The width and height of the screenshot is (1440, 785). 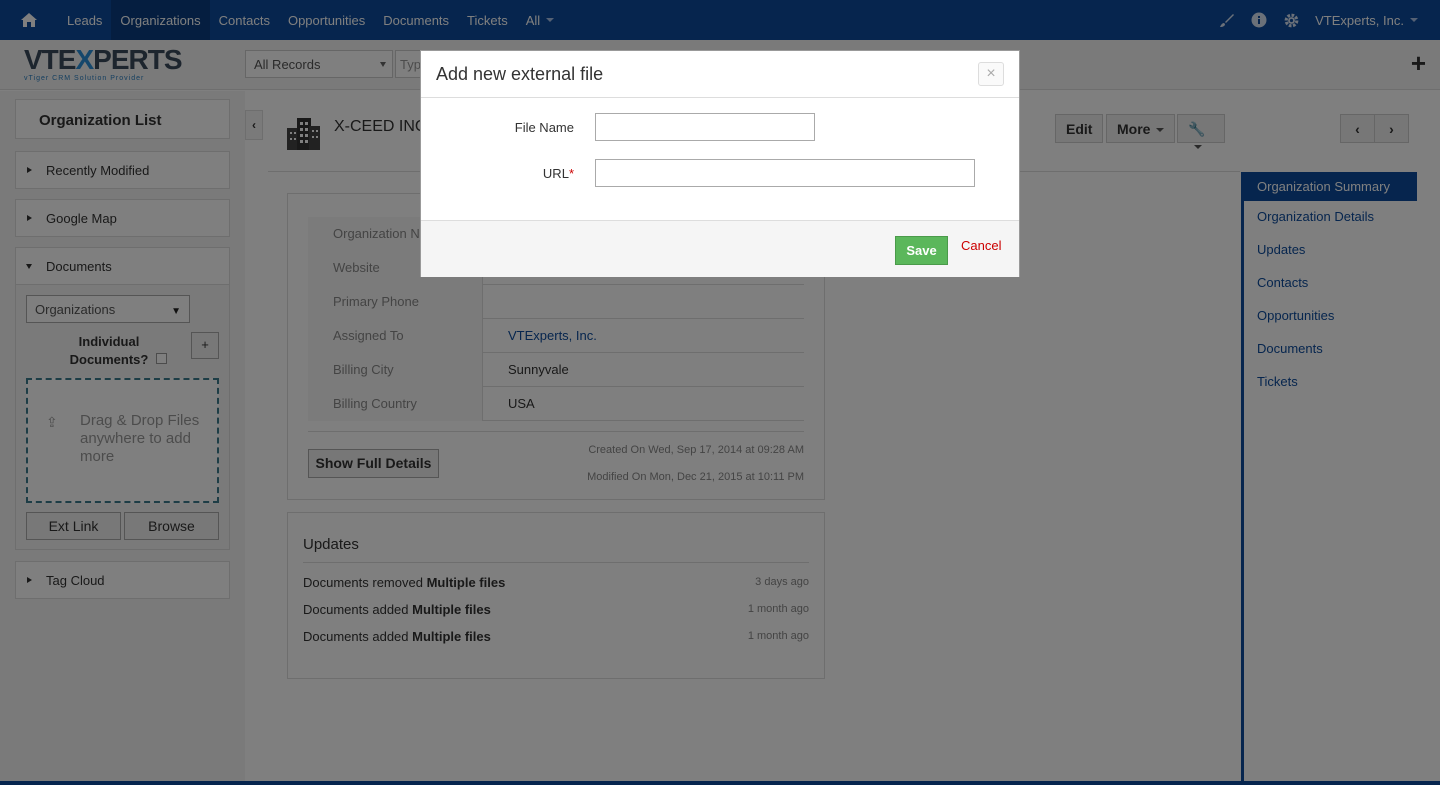 I want to click on dialog-header: Add new external file ×, so click(x=720, y=74).